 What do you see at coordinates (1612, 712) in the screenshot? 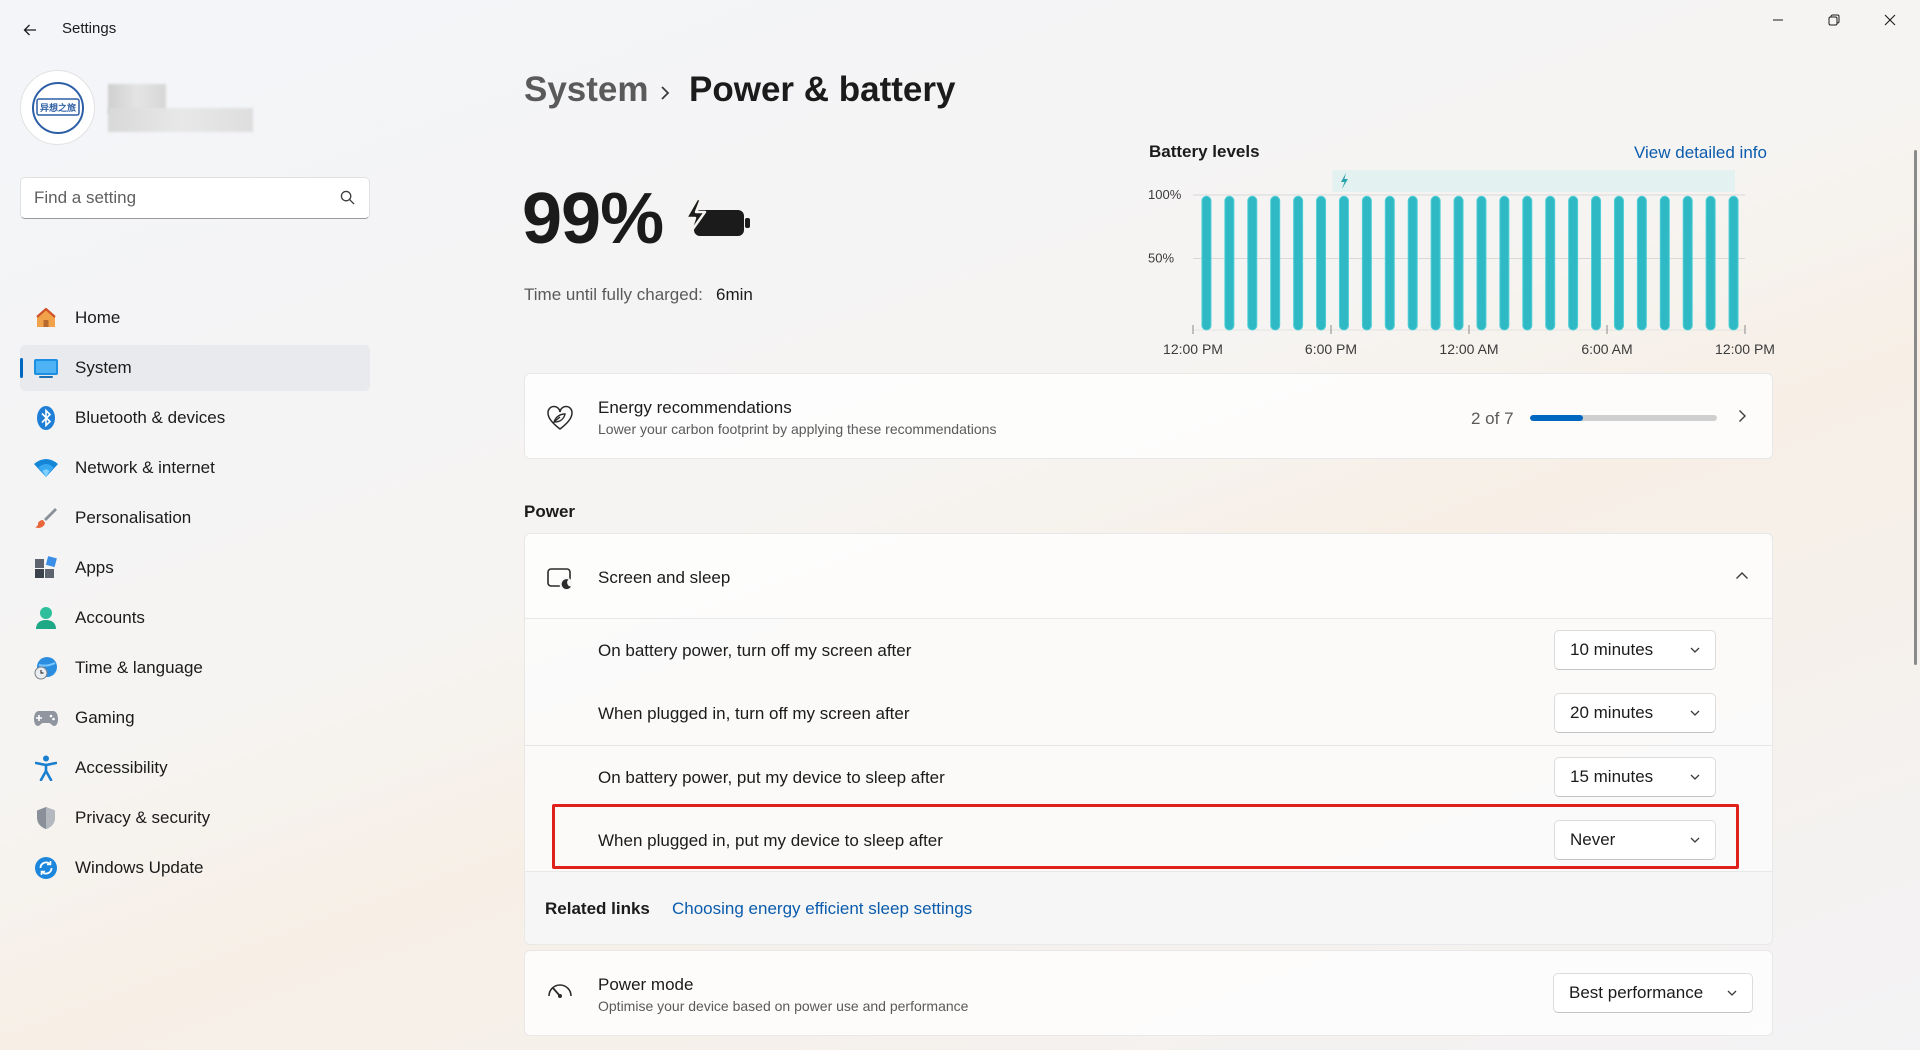
I see `dropdown-value: 20 minutes` at bounding box center [1612, 712].